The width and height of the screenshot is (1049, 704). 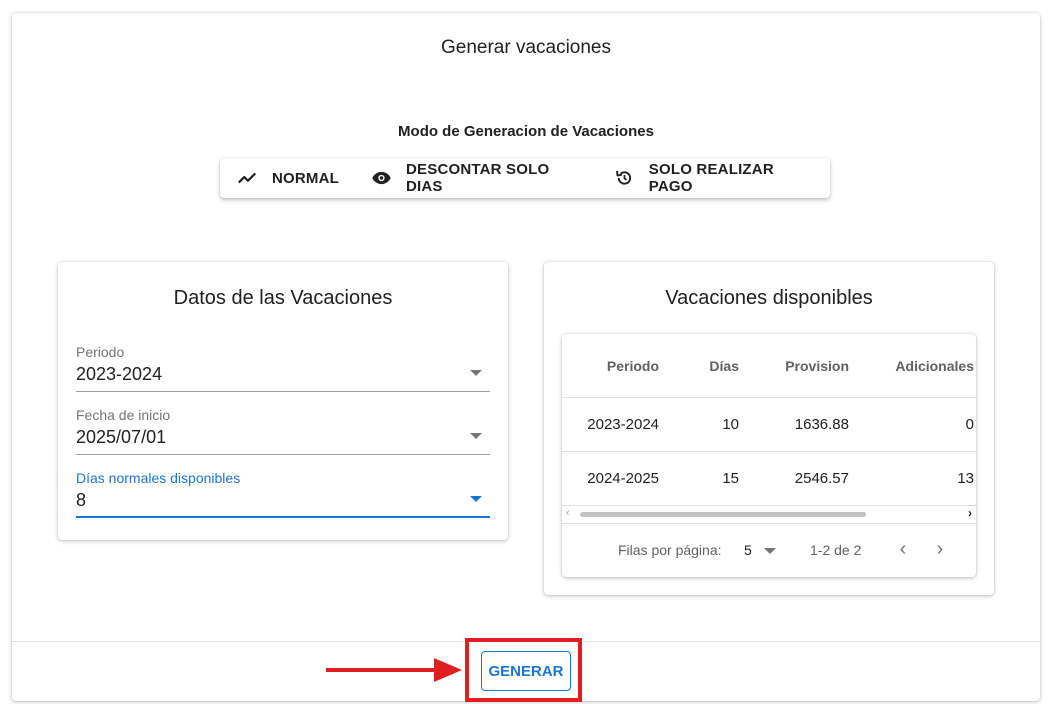 What do you see at coordinates (730, 424) in the screenshot?
I see `cell-dias: 10` at bounding box center [730, 424].